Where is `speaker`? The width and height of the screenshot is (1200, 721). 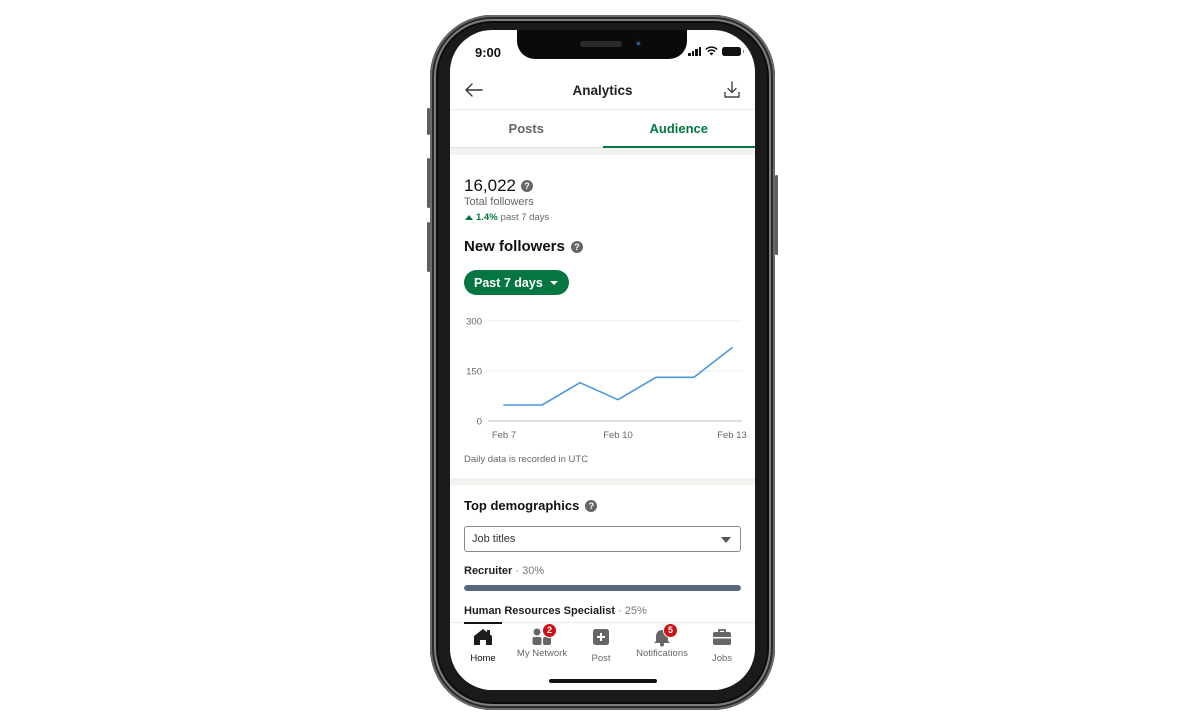 speaker is located at coordinates (601, 44).